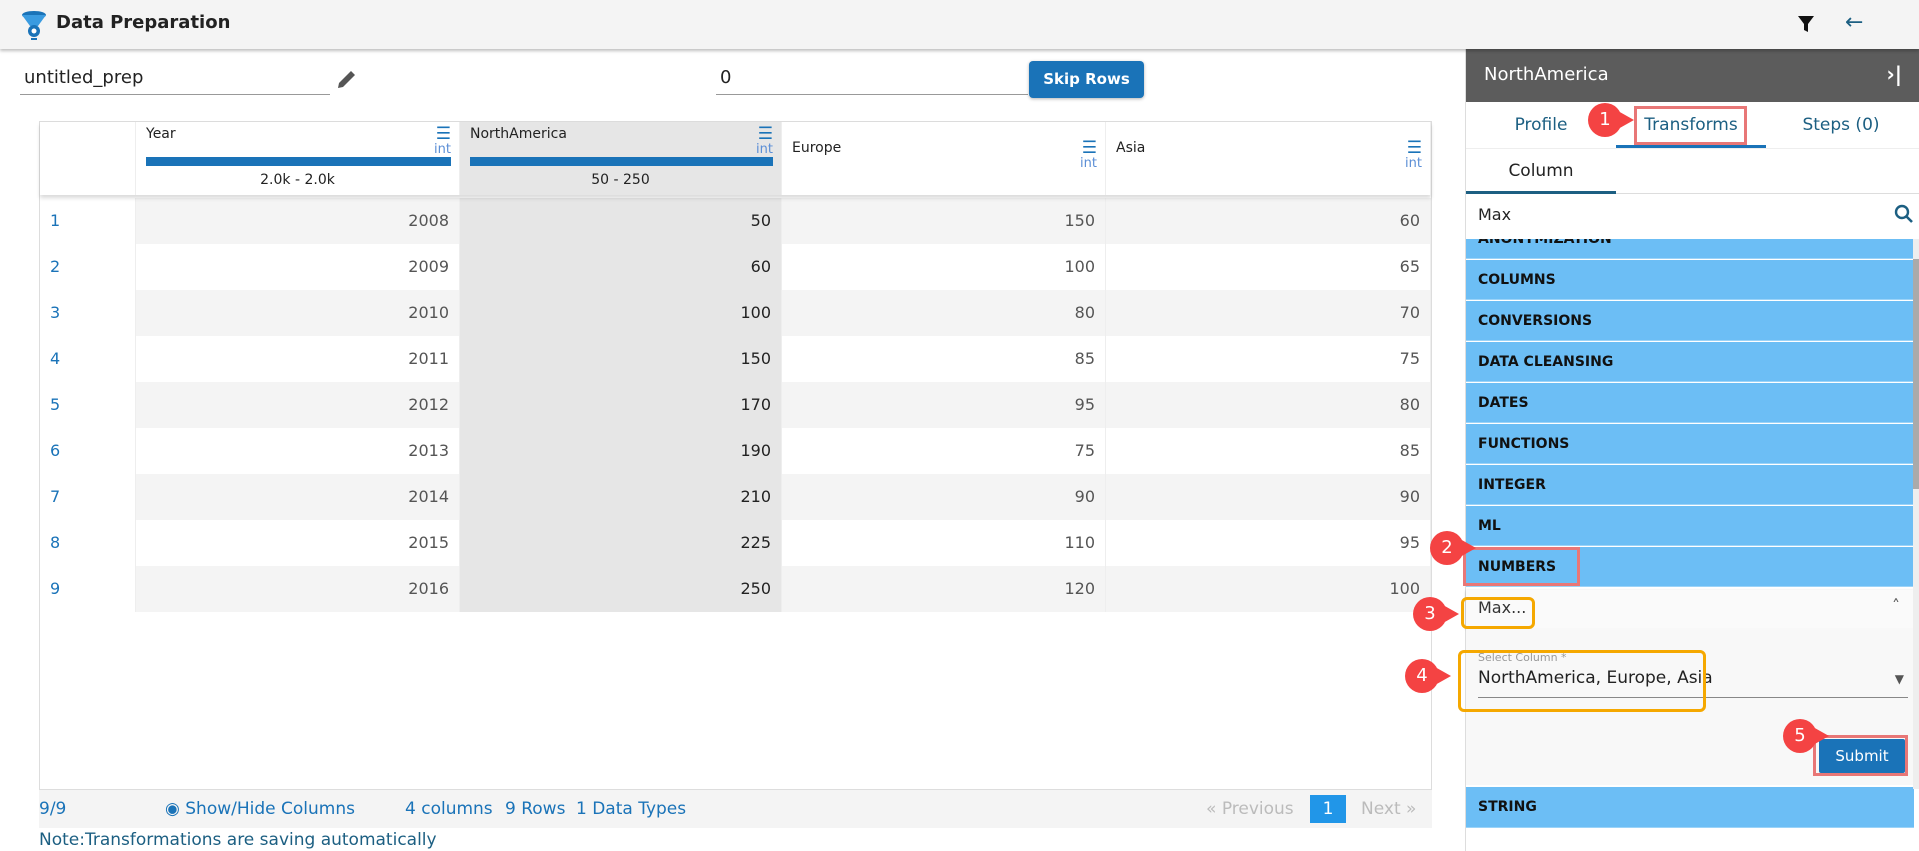 The image size is (1919, 851). Describe the element at coordinates (1541, 171) in the screenshot. I see `subtab-column: Column` at that location.